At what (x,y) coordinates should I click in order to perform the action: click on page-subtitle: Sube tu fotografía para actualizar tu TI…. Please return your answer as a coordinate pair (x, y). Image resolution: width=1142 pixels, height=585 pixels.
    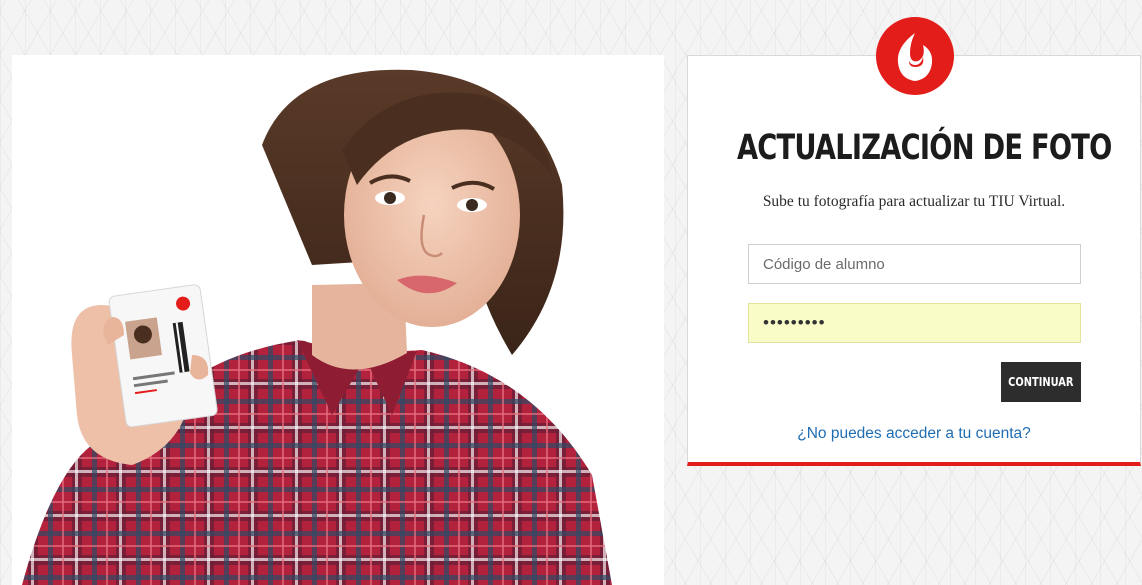
    Looking at the image, I should click on (914, 201).